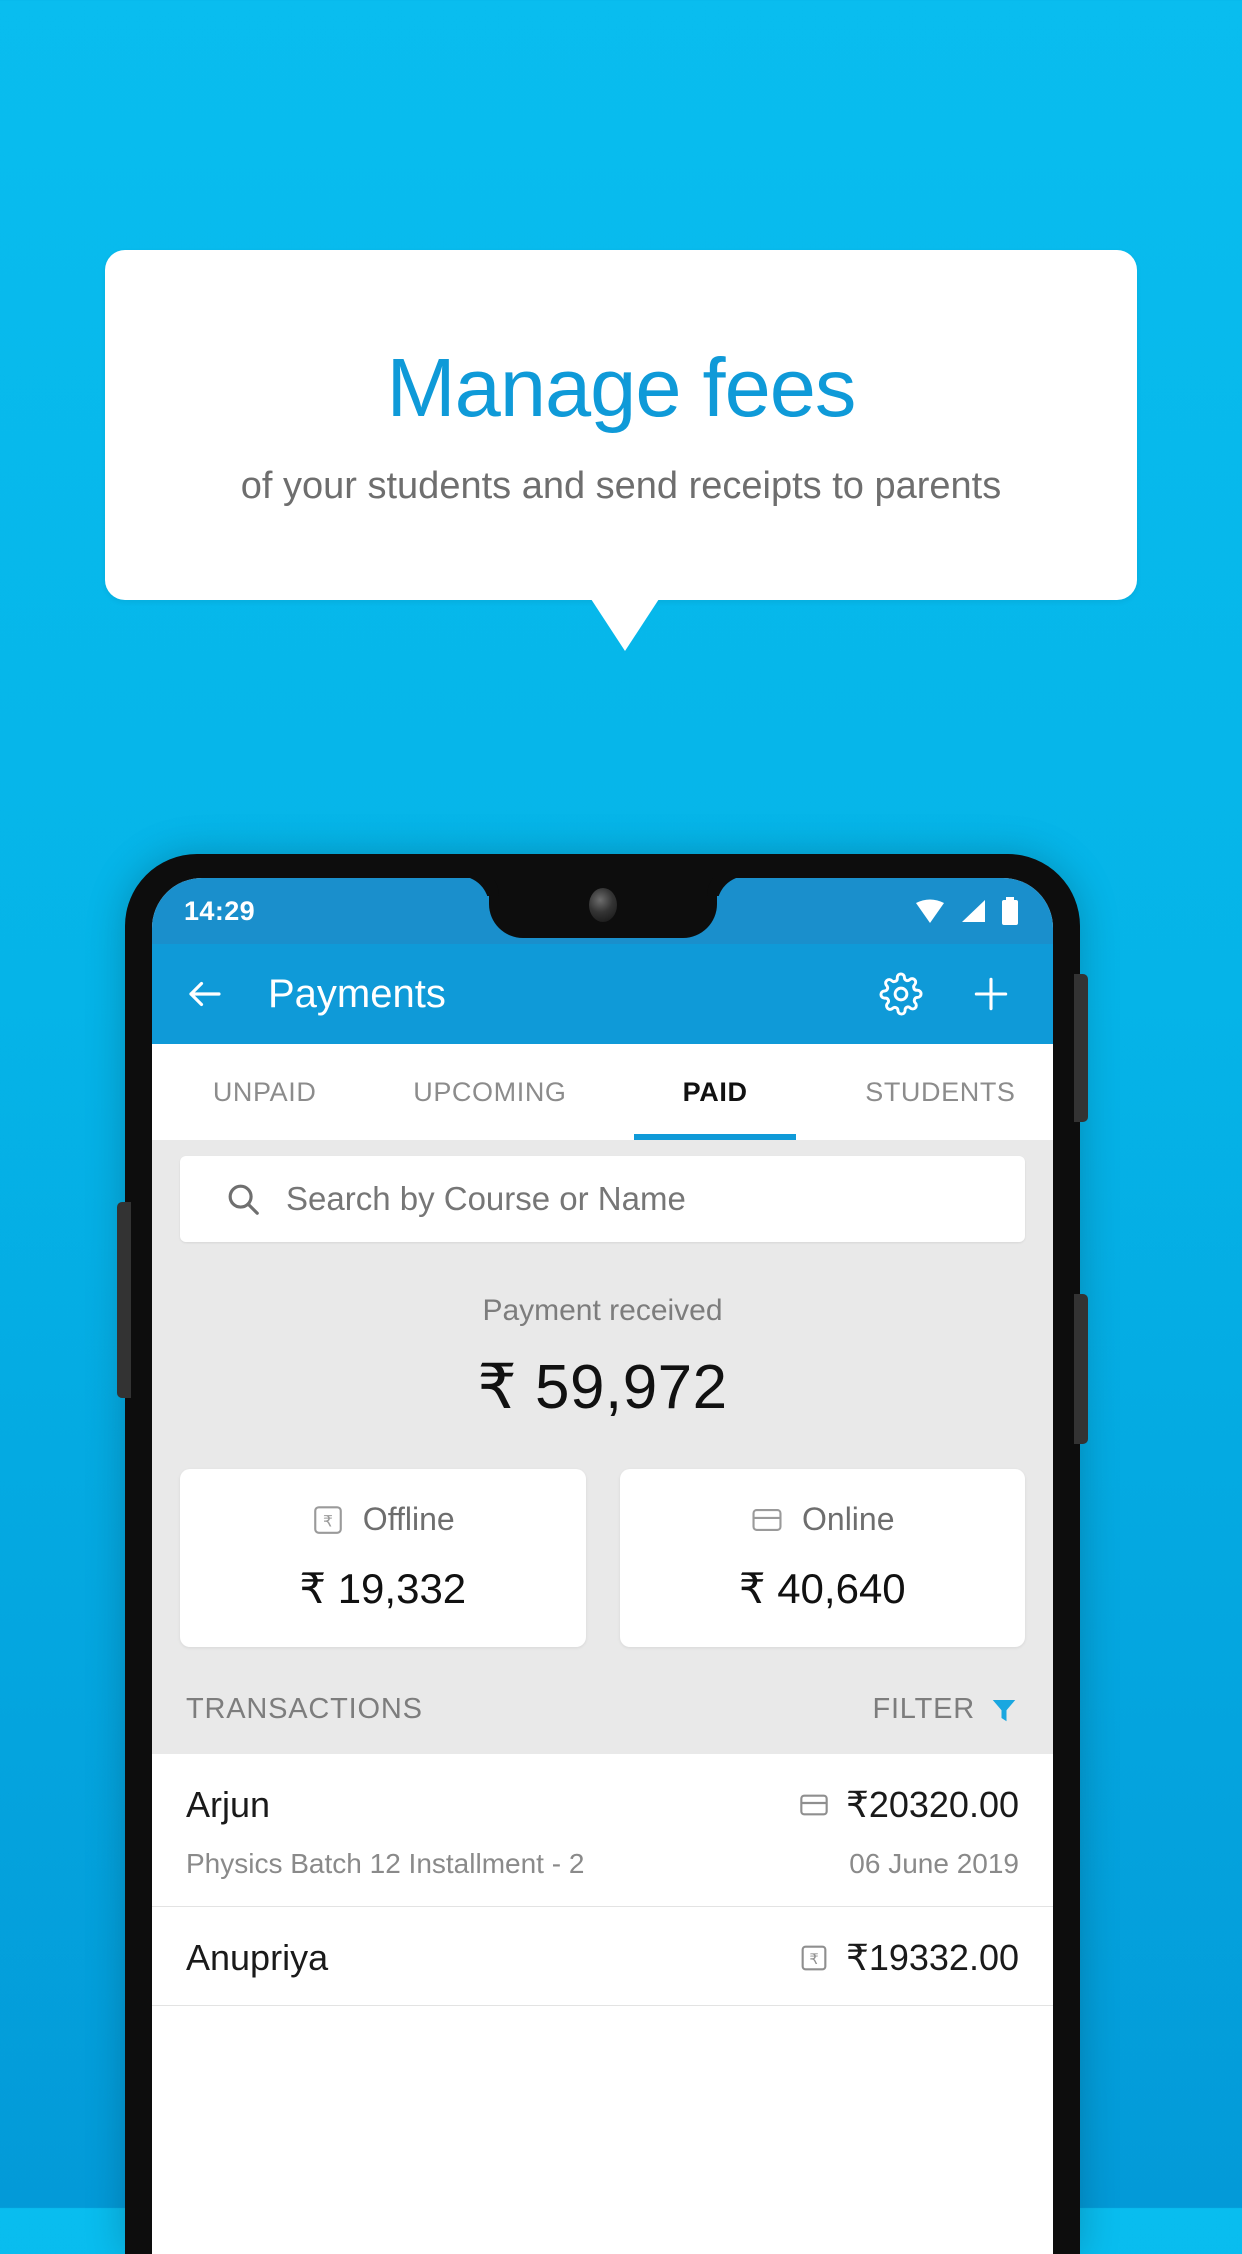 The width and height of the screenshot is (1242, 2254). Describe the element at coordinates (257, 1957) in the screenshot. I see `transaction-name: Anupriya` at that location.